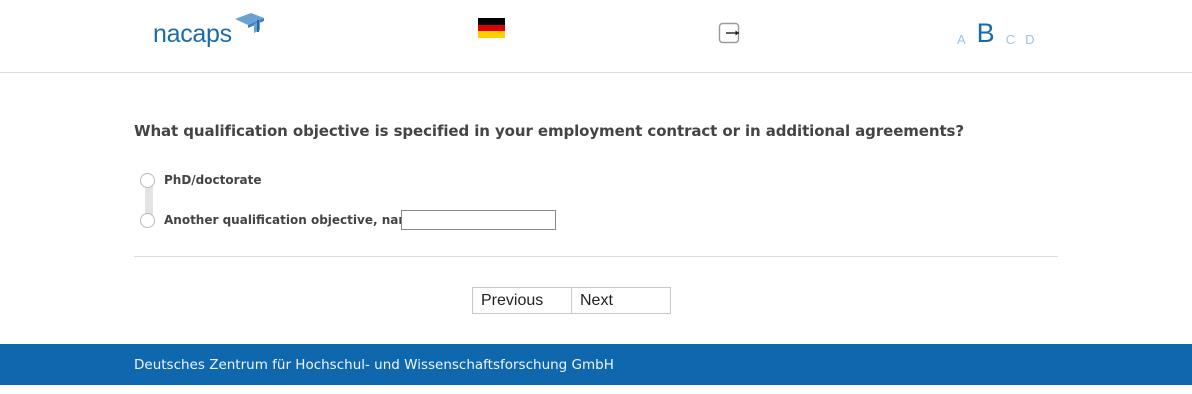  I want to click on graduation-cap-icon, so click(249, 23).